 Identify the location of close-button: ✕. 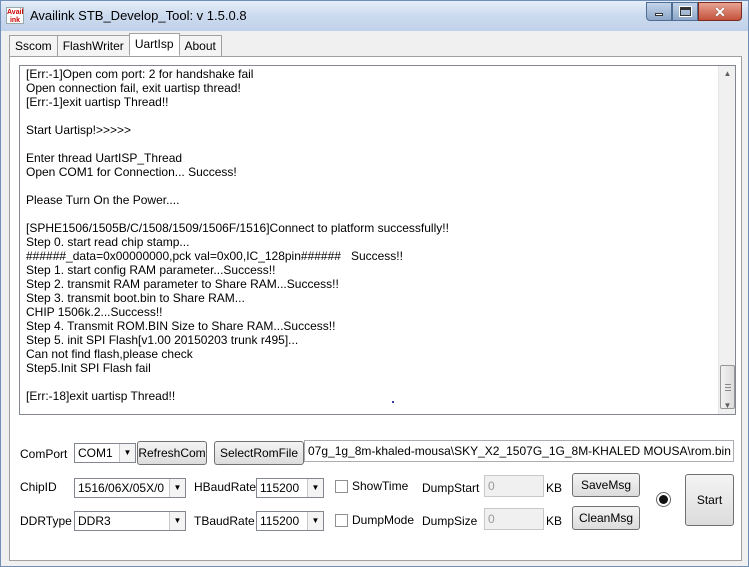
(720, 11).